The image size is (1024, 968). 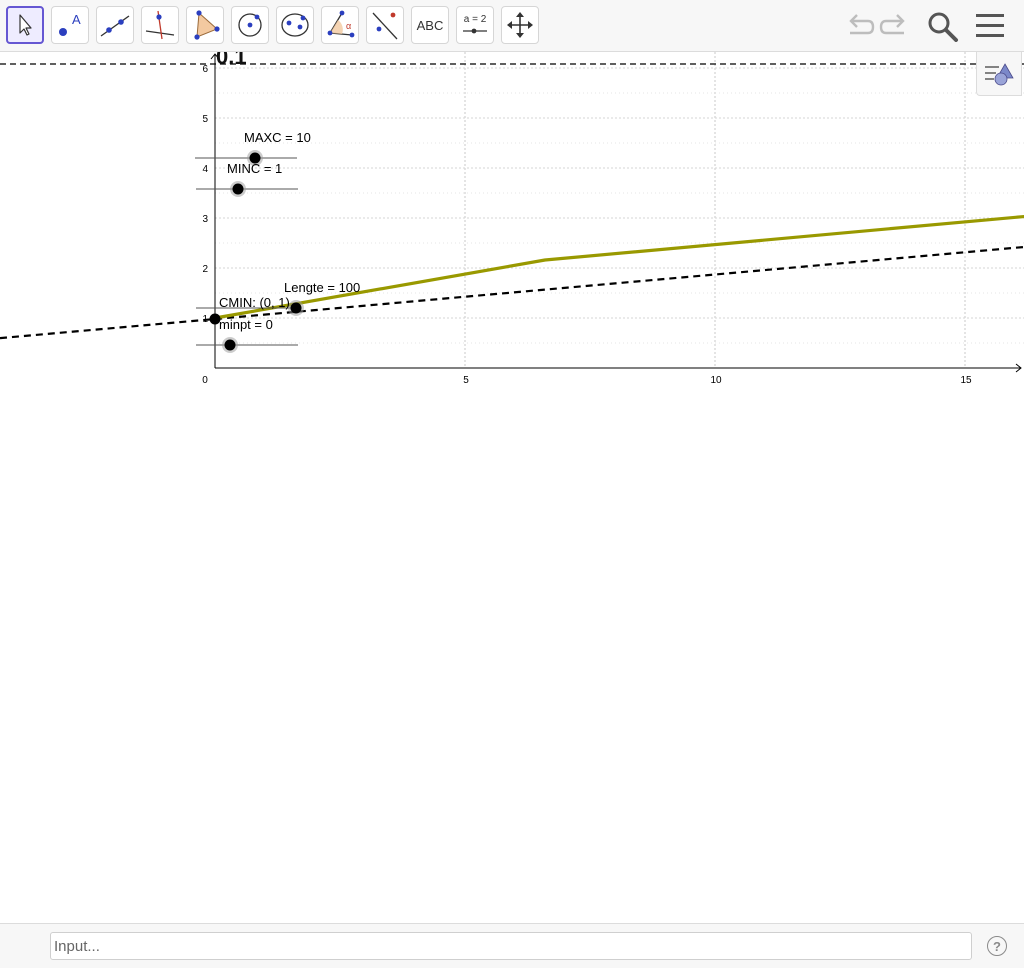 I want to click on top-value-label: 0.1, so click(x=231, y=60).